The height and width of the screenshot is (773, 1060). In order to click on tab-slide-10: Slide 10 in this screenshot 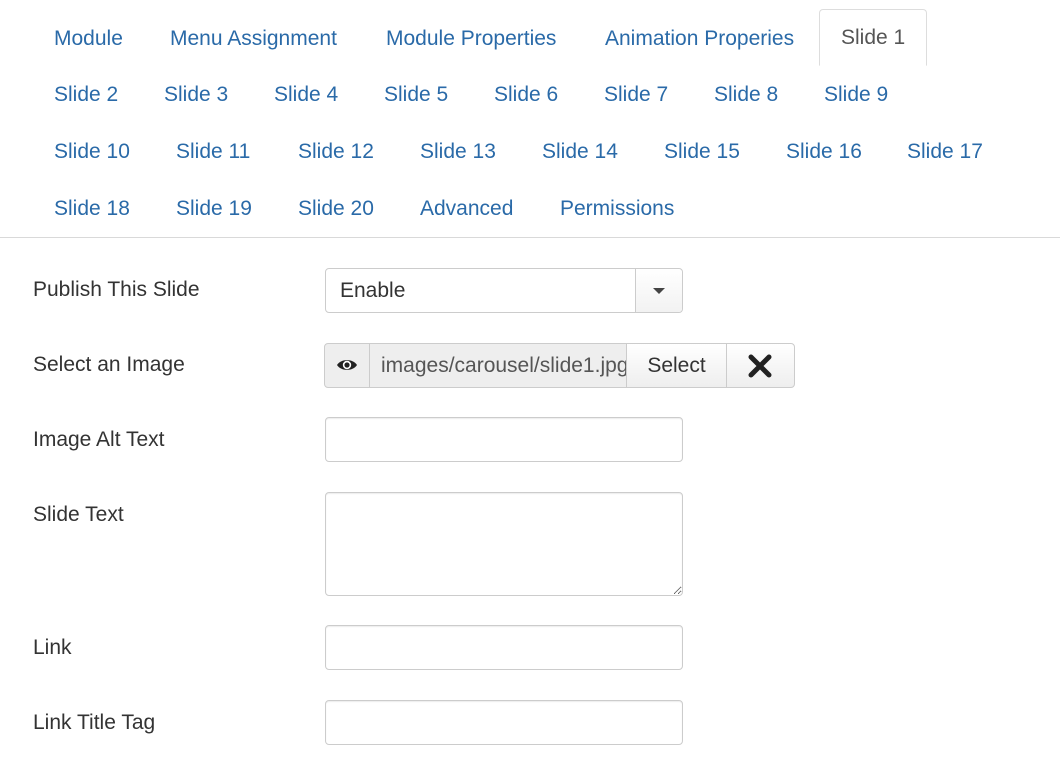, I will do `click(92, 151)`.